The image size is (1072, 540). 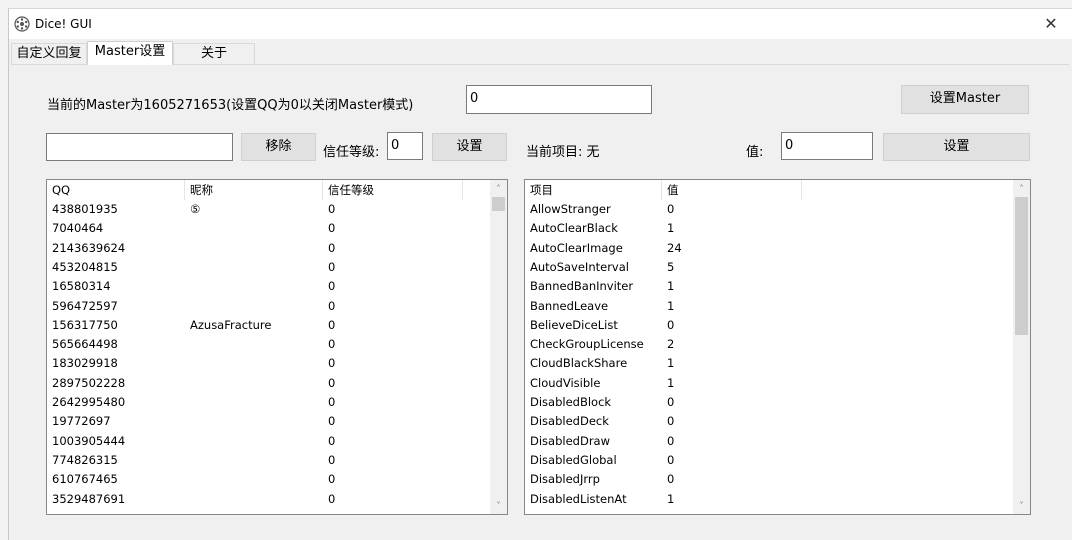 I want to click on trust-list-row: 19772697 0, so click(x=277, y=421).